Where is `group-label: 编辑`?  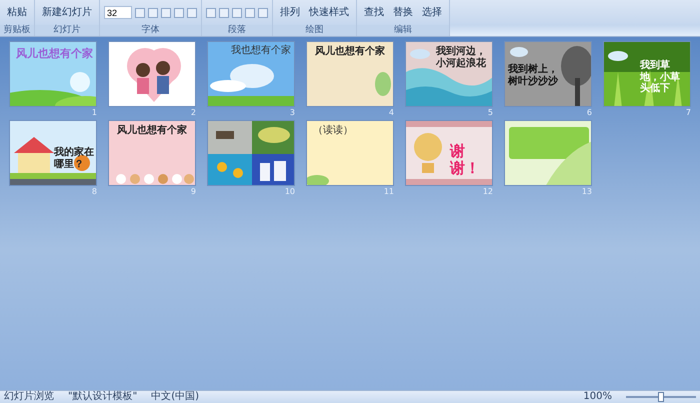
group-label: 编辑 is located at coordinates (403, 30).